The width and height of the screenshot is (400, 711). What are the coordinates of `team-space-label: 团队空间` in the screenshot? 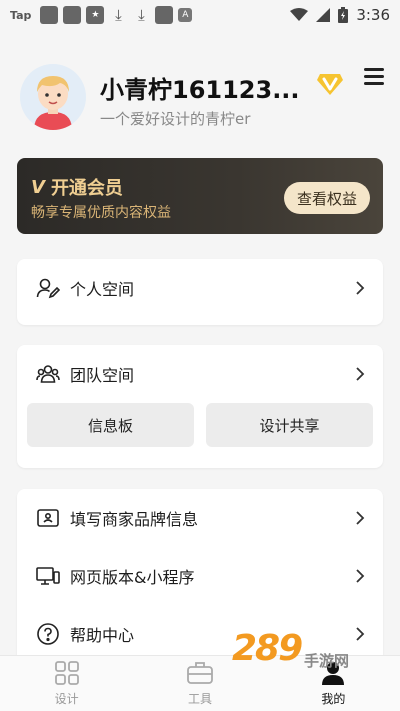 It's located at (102, 375).